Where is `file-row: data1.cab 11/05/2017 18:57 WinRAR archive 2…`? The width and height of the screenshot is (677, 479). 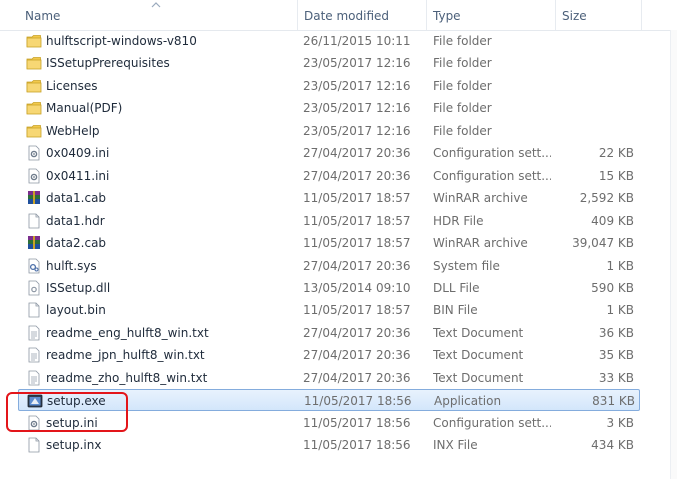
file-row: data1.cab 11/05/2017 18:57 WinRAR archive 2… is located at coordinates (329, 198).